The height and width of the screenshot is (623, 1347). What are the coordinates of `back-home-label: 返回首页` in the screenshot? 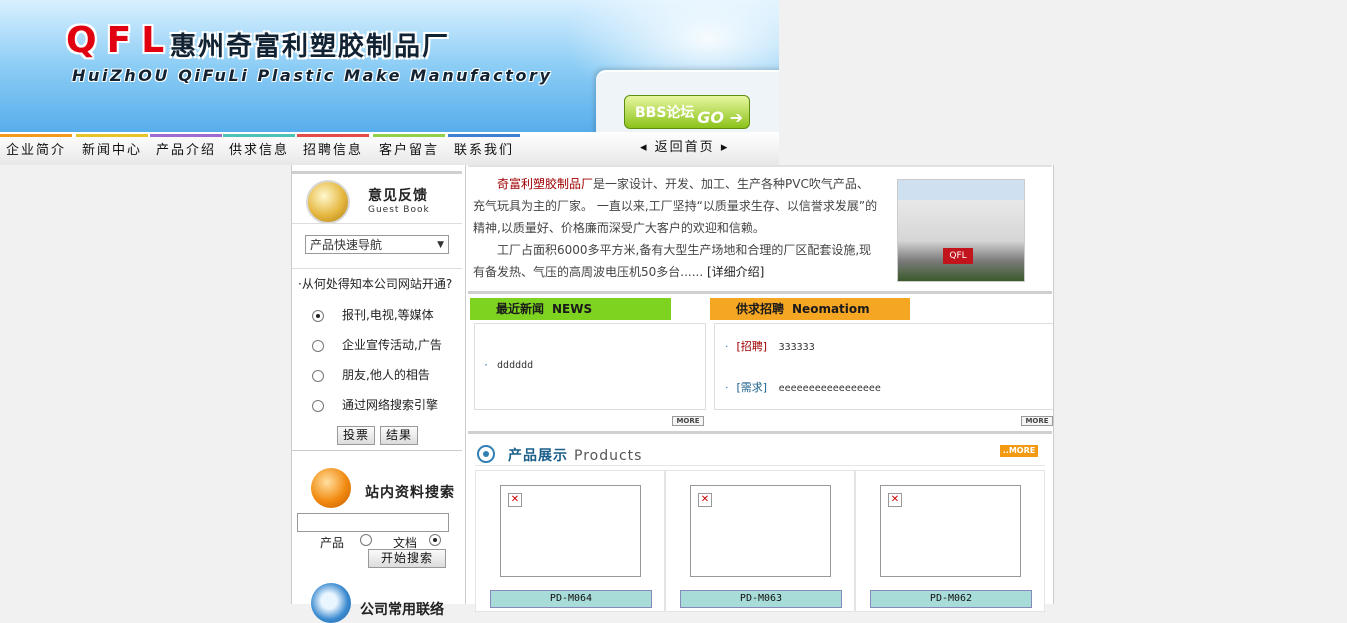 It's located at (684, 147).